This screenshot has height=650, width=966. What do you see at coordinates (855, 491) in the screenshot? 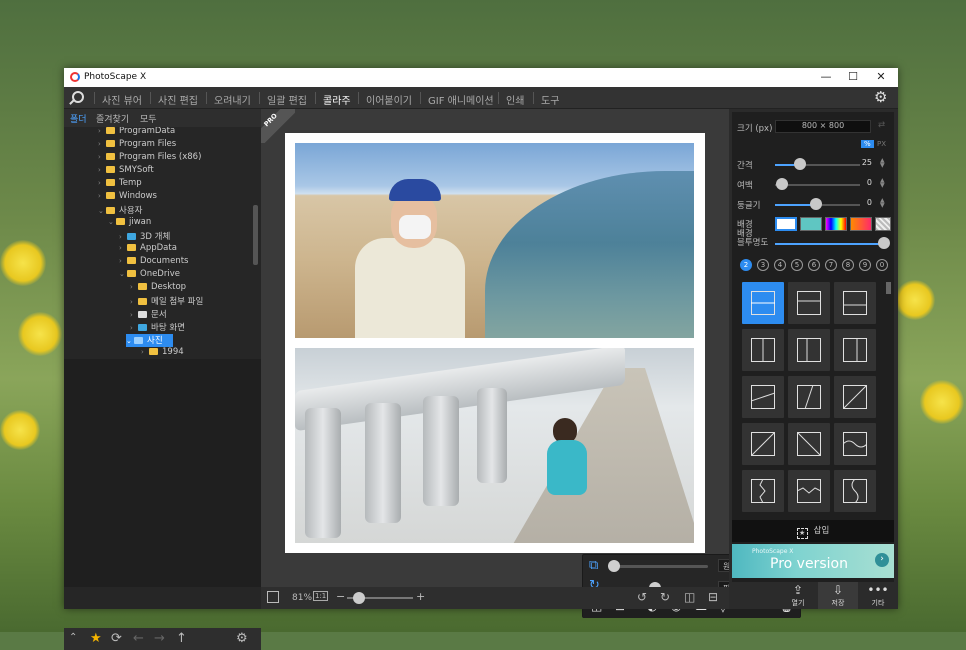
I see `layout-wave-vertical` at bounding box center [855, 491].